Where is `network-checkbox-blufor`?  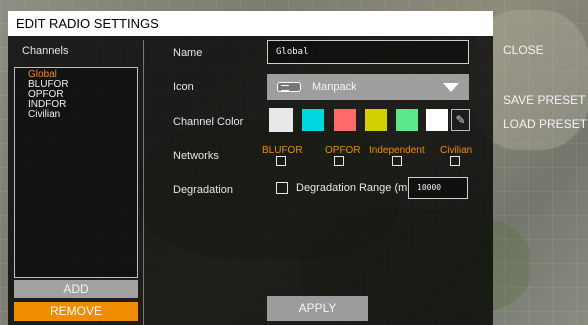
network-checkbox-blufor is located at coordinates (281, 161).